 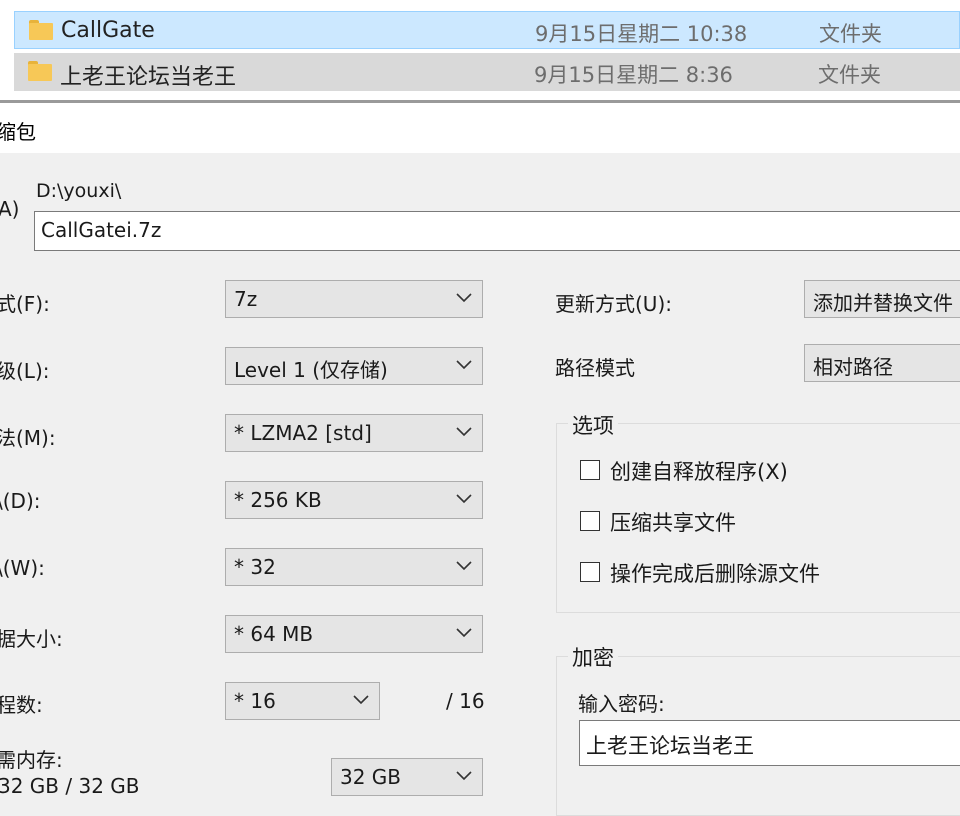 I want to click on update-mode-select: 添加并替换文件, so click(x=882, y=299).